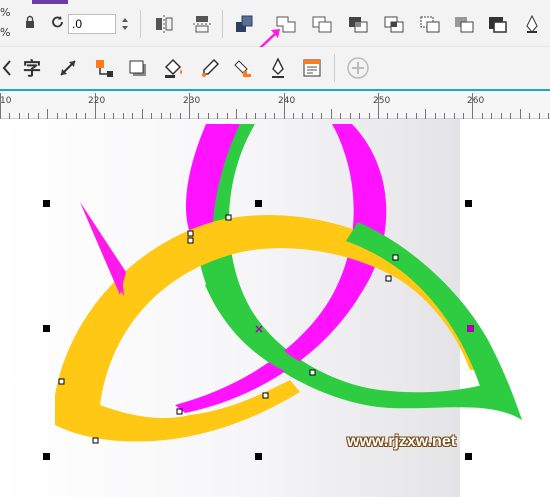 The height and width of the screenshot is (497, 550). I want to click on intersect-icon, so click(358, 24).